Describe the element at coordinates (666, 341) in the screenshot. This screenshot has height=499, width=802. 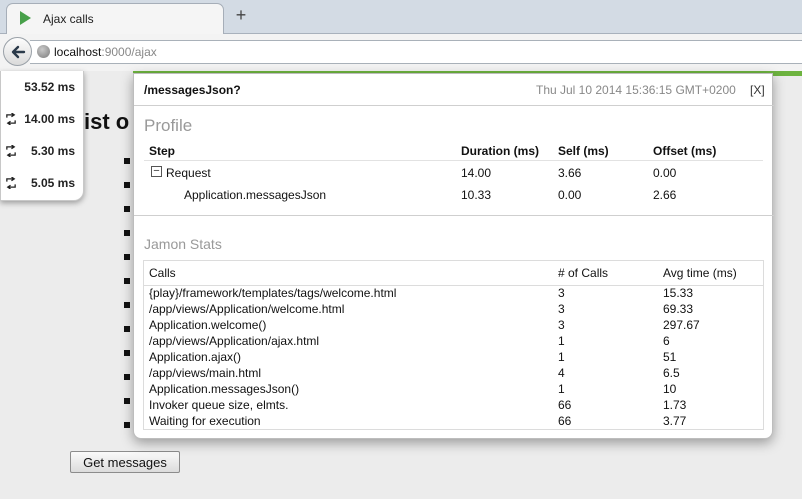
I see `jamon-avg: 6` at that location.